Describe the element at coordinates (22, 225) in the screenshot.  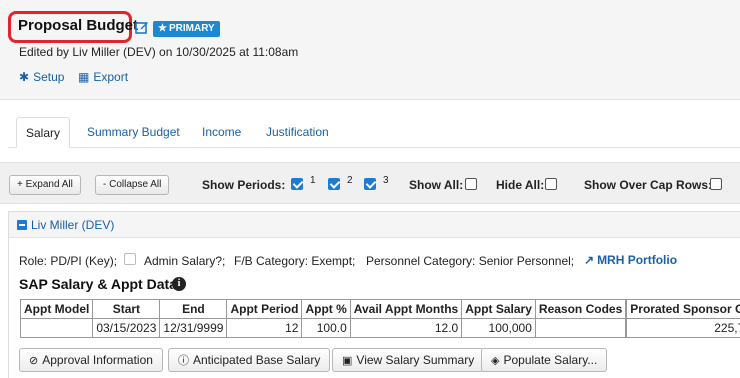
I see `collapse-icon` at that location.